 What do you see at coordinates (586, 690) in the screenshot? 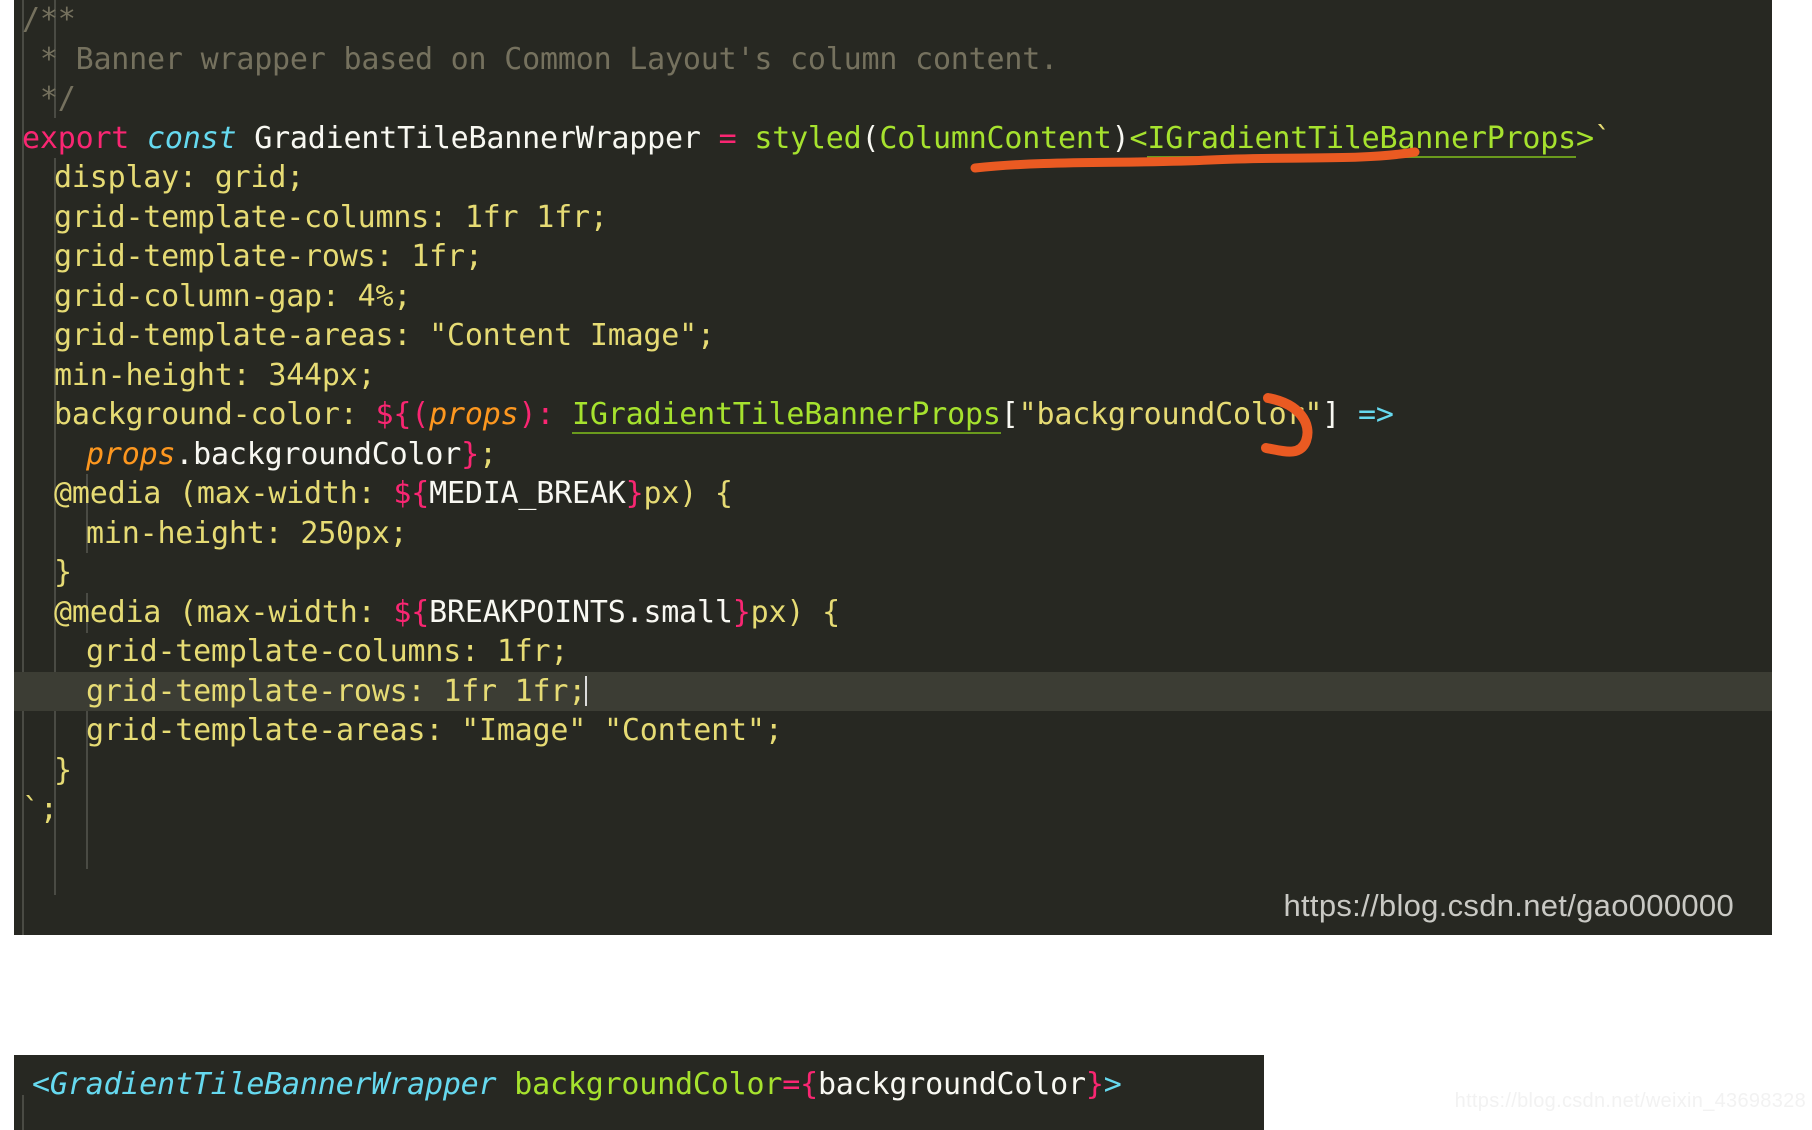
I see `text-cursor` at bounding box center [586, 690].